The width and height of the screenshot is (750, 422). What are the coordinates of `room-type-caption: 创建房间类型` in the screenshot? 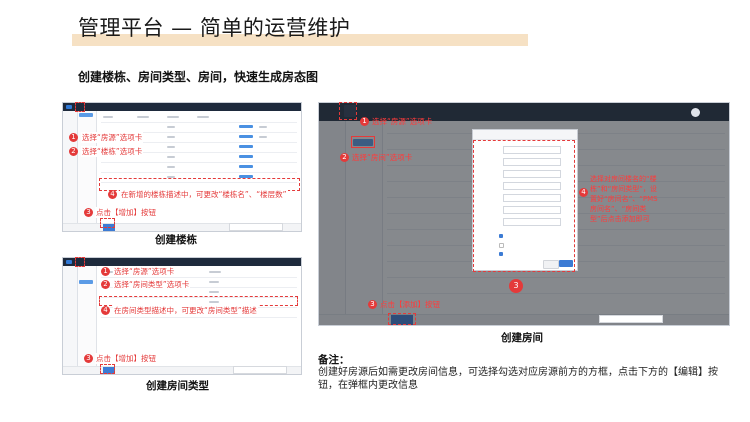 It's located at (177, 386).